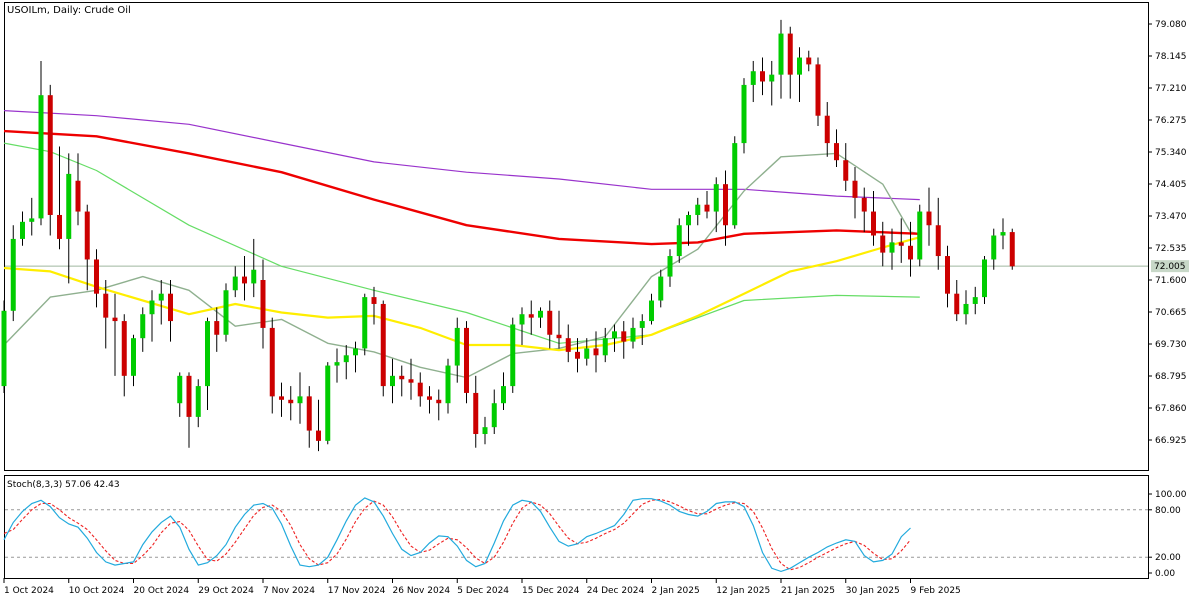 This screenshot has height=604, width=1200. What do you see at coordinates (1171, 57) in the screenshot?
I see `y-tick-label: 78.145` at bounding box center [1171, 57].